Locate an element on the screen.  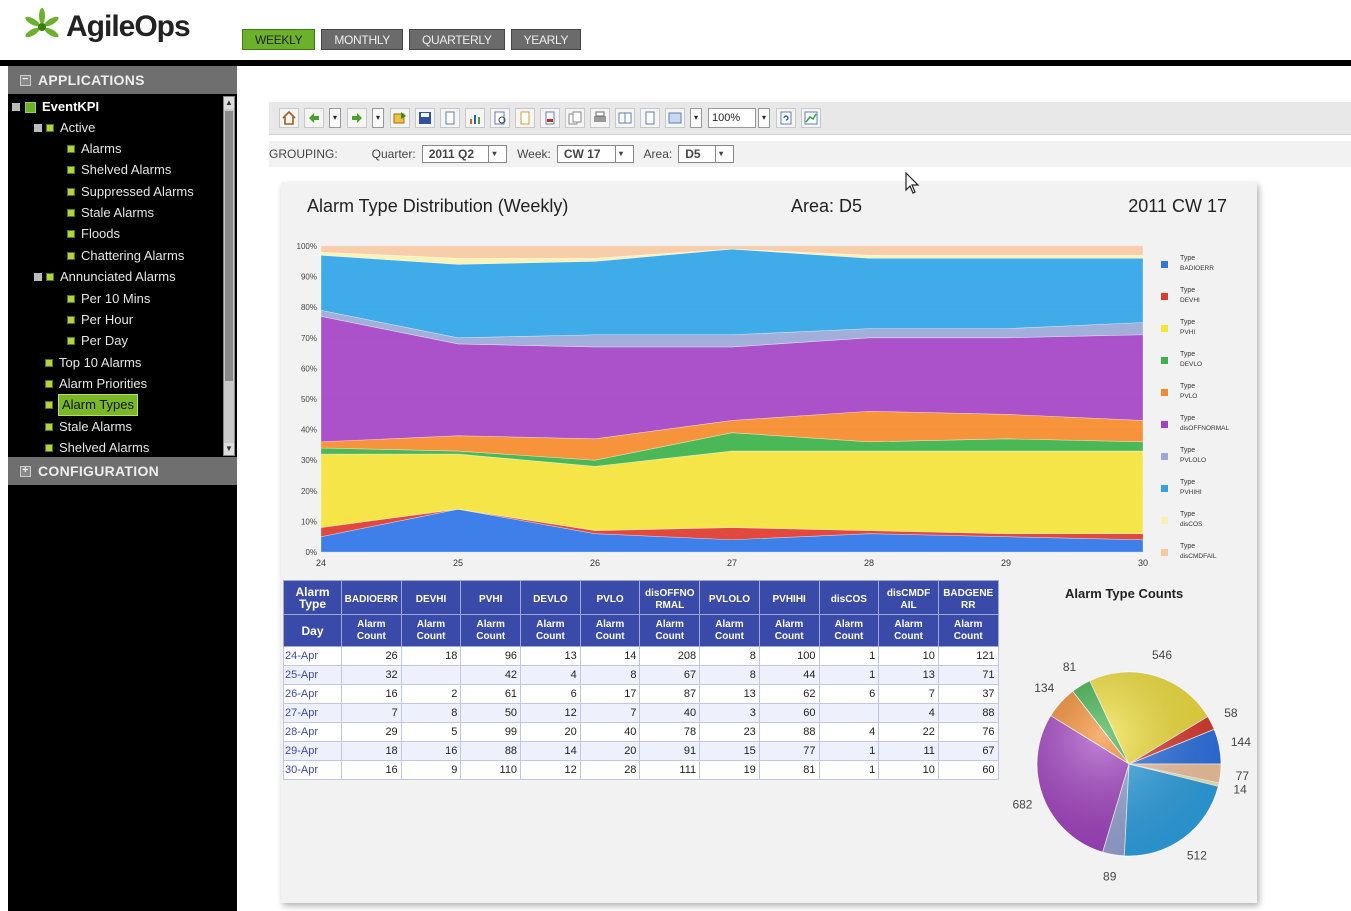
tree-item-top-10-alarms: Top 10 Alarms is located at coordinates (93, 363).